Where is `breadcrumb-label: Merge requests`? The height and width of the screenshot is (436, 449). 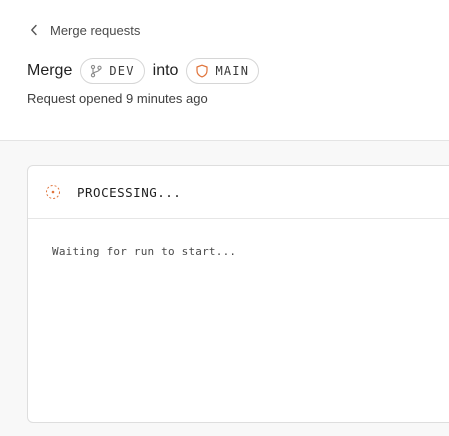
breadcrumb-label: Merge requests is located at coordinates (95, 30).